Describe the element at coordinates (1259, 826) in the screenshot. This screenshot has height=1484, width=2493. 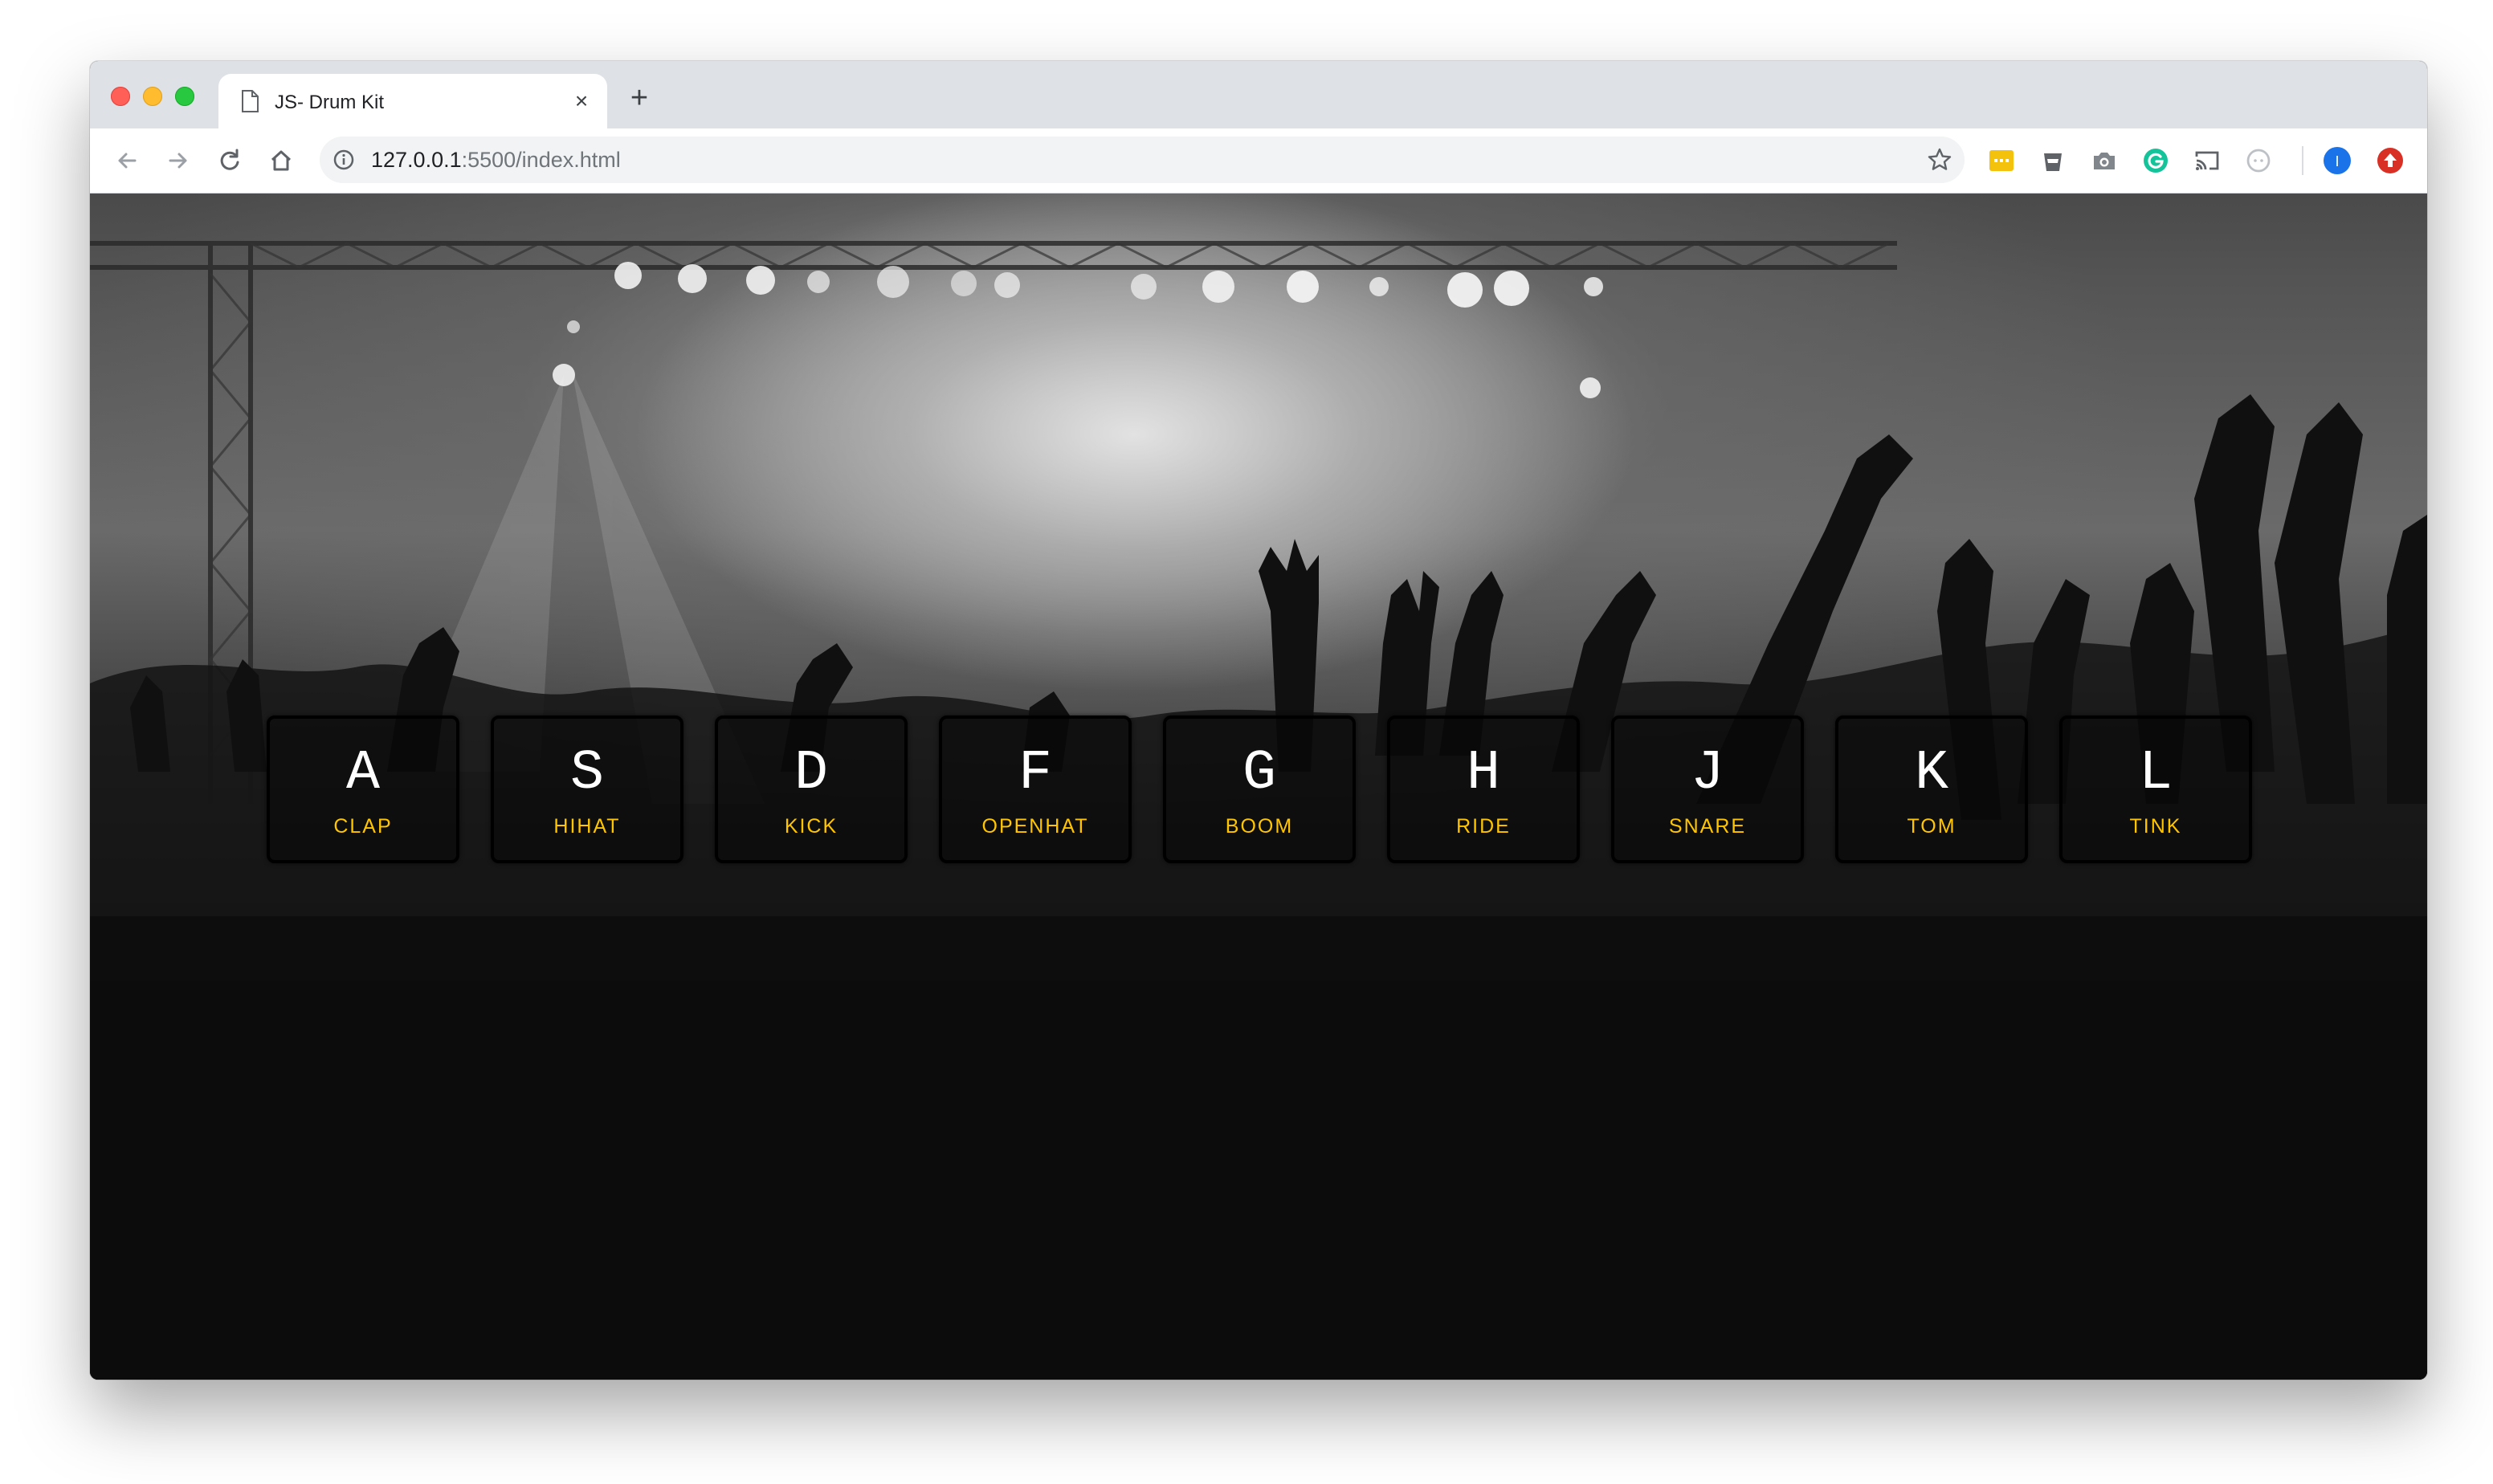
I see `key-sound-label: BOOM` at that location.